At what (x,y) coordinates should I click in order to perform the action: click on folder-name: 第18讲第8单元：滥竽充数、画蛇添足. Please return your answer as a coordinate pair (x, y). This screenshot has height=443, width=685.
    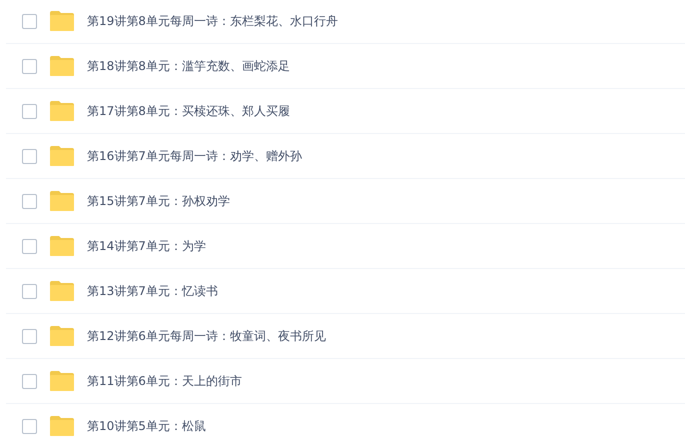
    Looking at the image, I should click on (188, 66).